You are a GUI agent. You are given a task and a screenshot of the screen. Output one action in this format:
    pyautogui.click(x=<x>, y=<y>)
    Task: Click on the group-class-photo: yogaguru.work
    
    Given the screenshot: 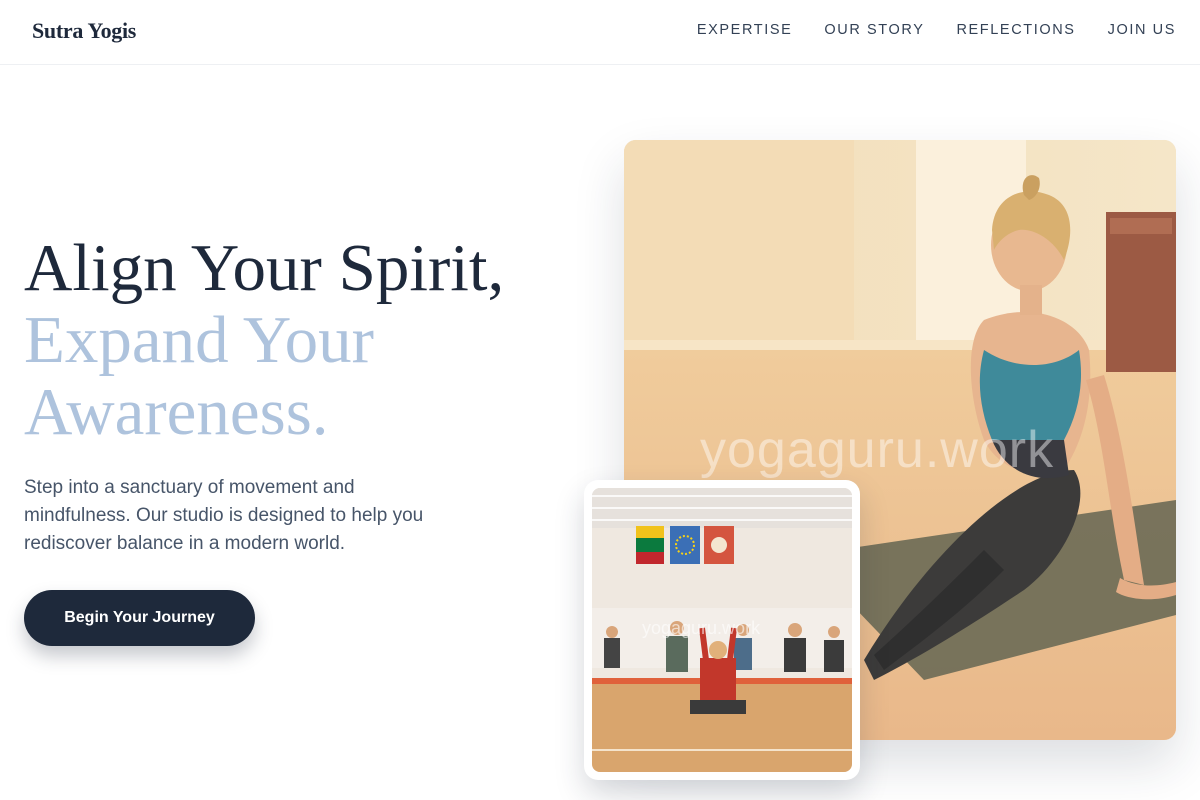 What is the action you would take?
    pyautogui.click(x=722, y=630)
    